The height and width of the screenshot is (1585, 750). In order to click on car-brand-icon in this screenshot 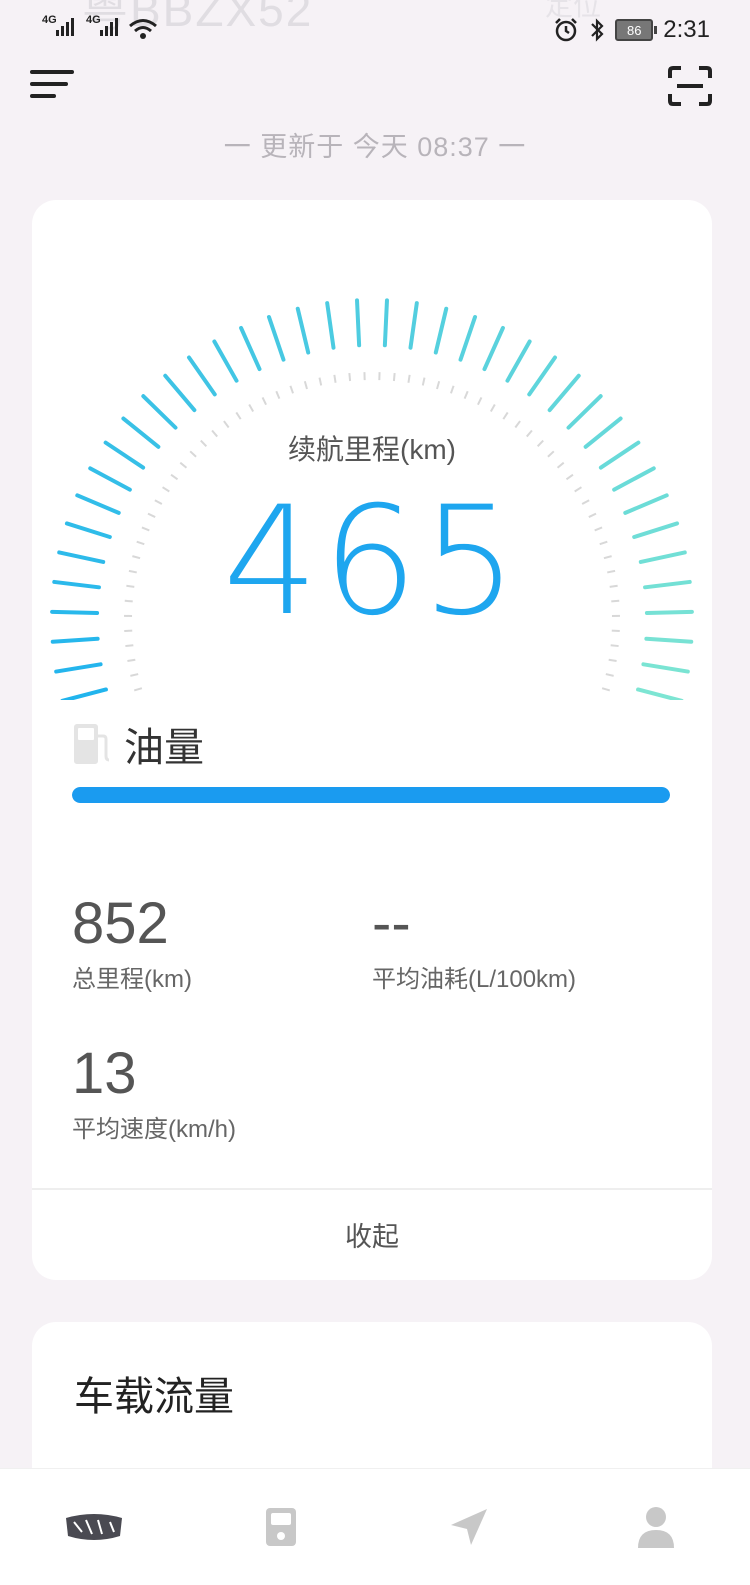, I will do `click(94, 1527)`.